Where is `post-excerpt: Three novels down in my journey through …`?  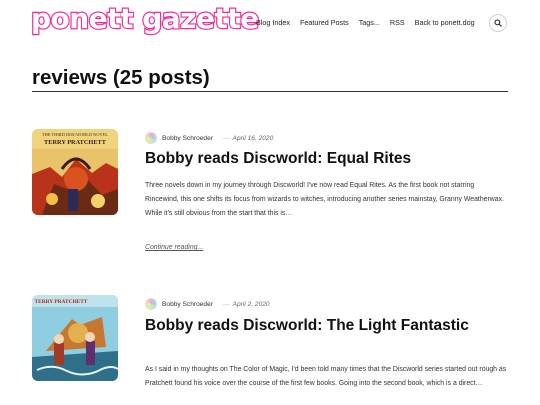 post-excerpt: Three novels down in my journey through … is located at coordinates (324, 199).